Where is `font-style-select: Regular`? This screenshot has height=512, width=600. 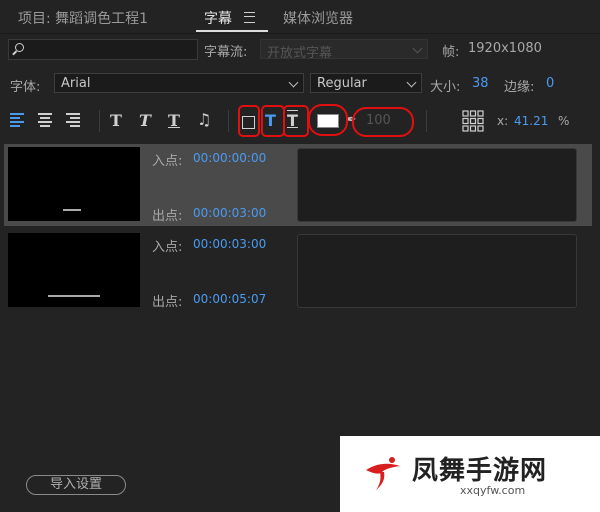
font-style-select: Regular is located at coordinates (366, 83).